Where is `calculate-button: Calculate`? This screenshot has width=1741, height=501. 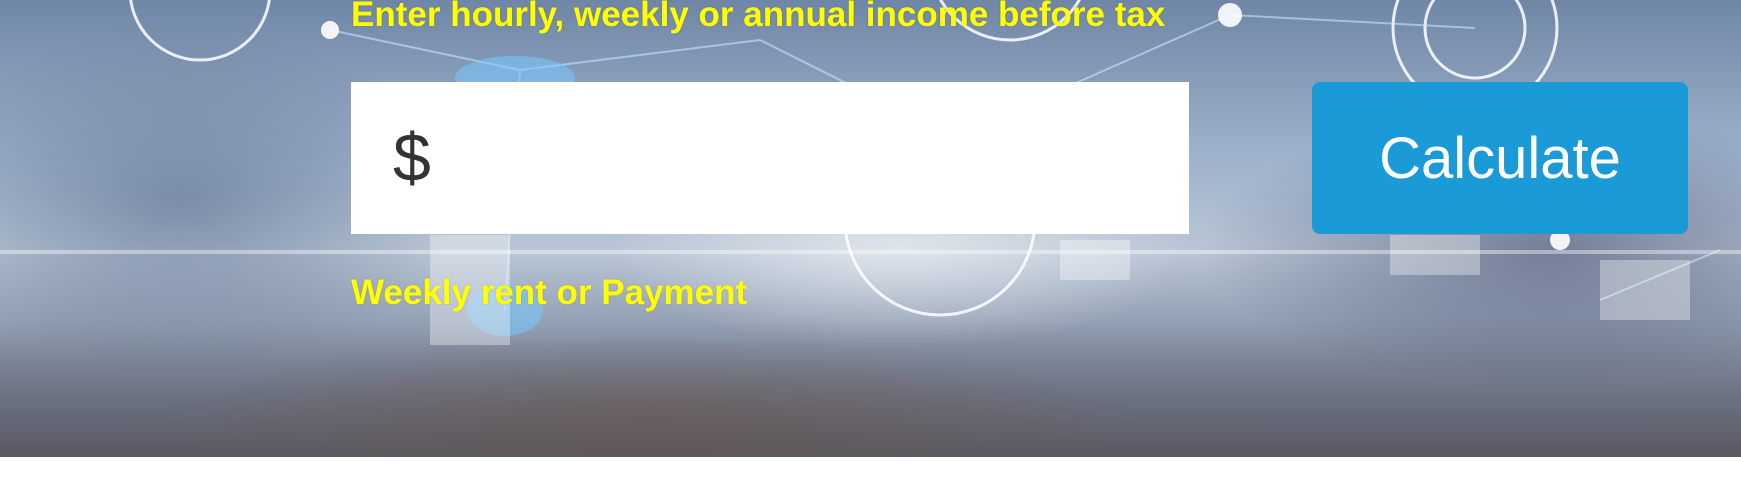
calculate-button: Calculate is located at coordinates (1500, 158).